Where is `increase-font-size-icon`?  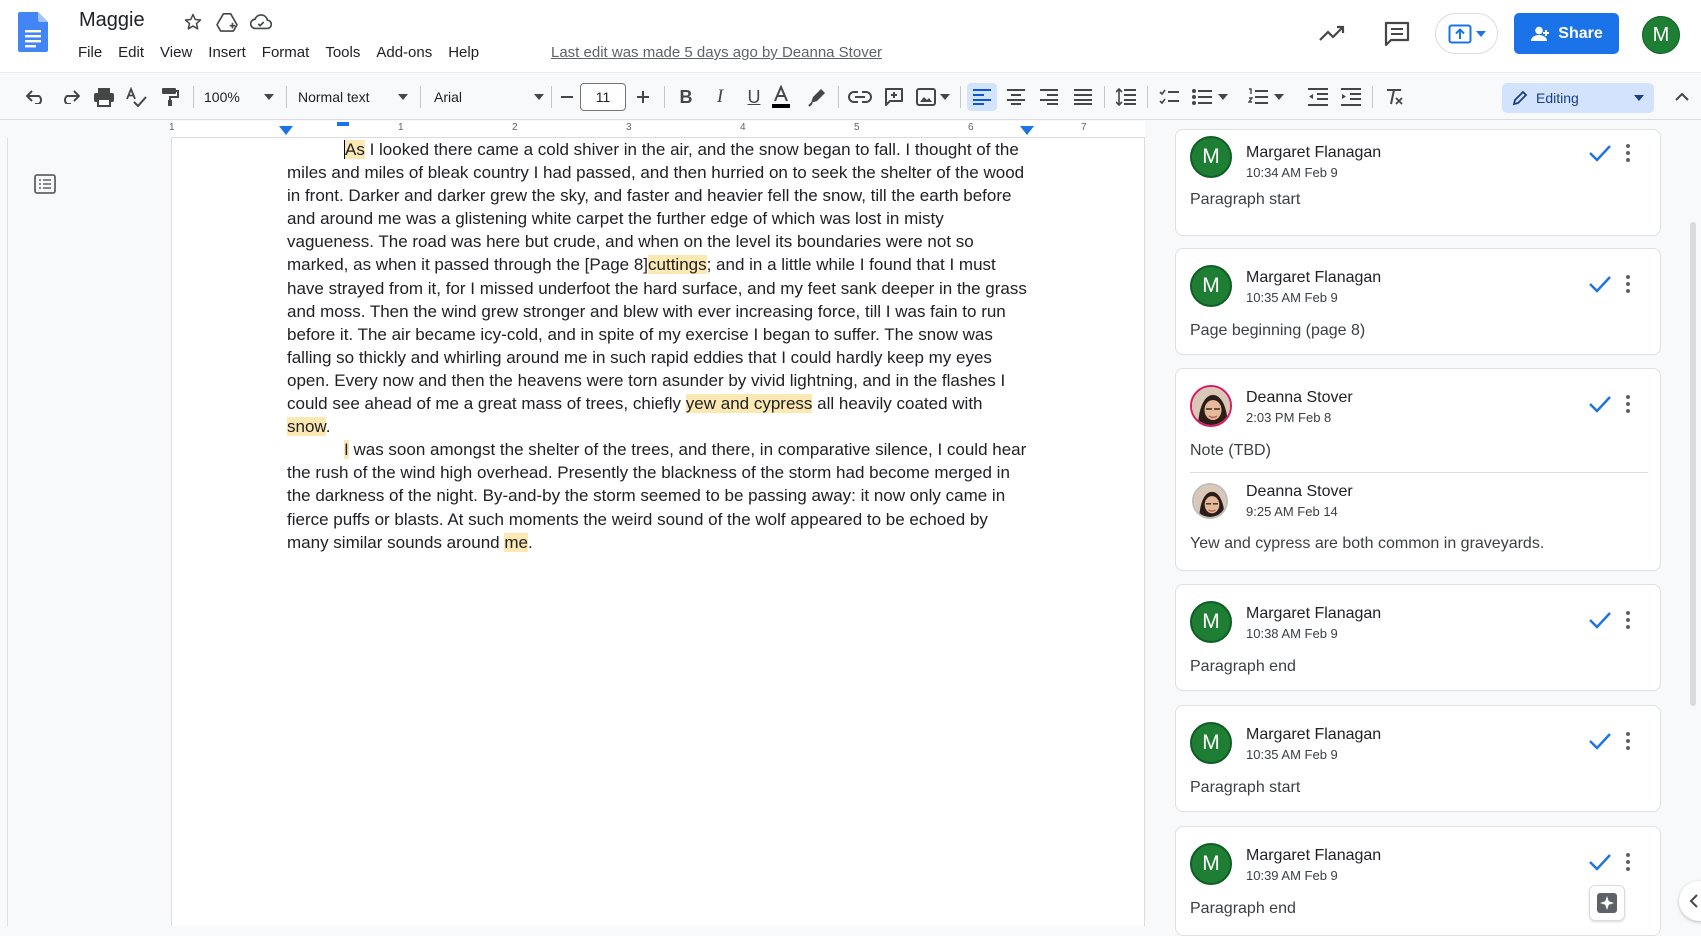 increase-font-size-icon is located at coordinates (643, 97).